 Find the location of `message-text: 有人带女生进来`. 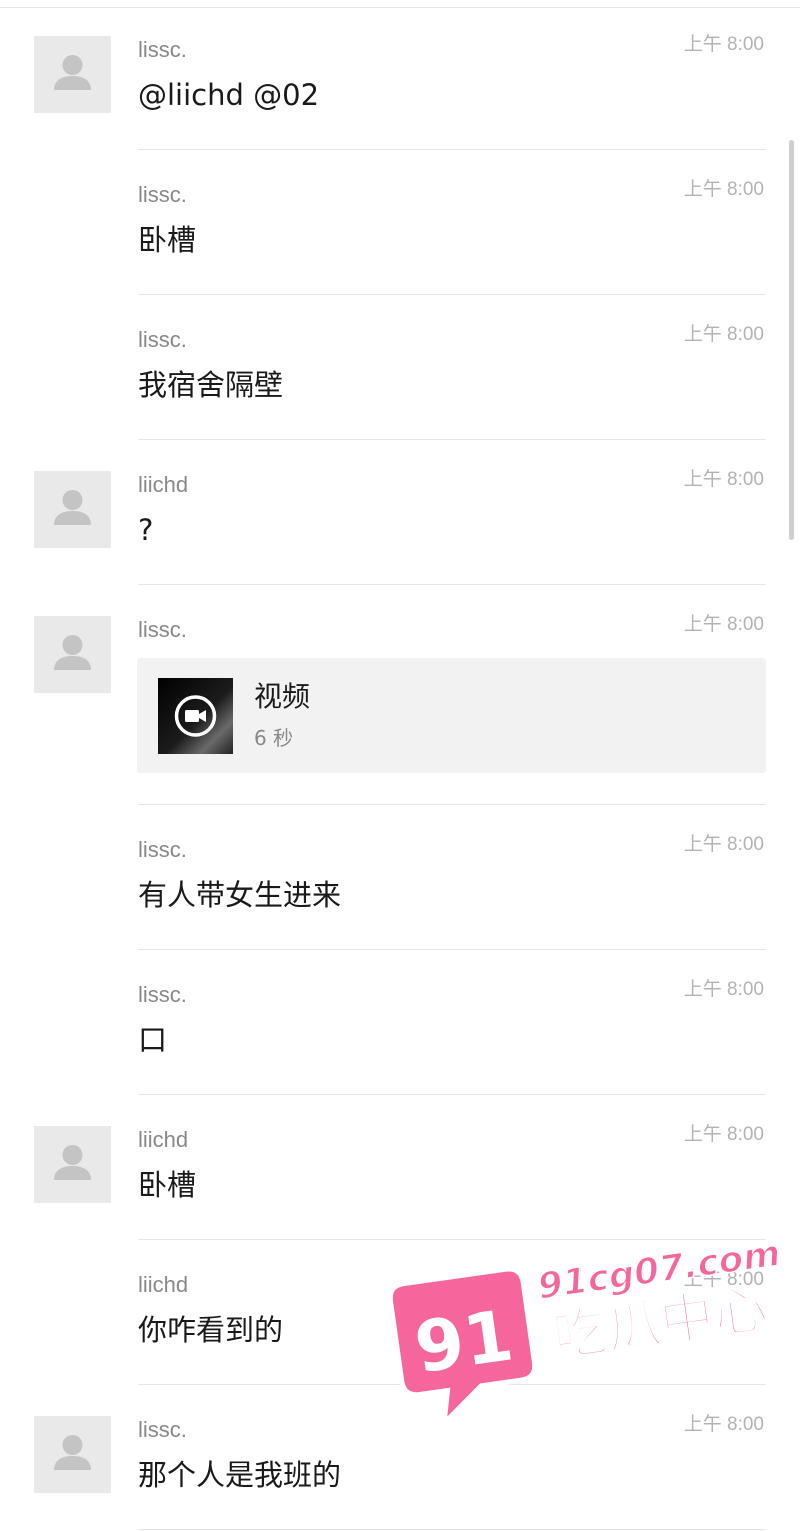

message-text: 有人带女生进来 is located at coordinates (240, 895).